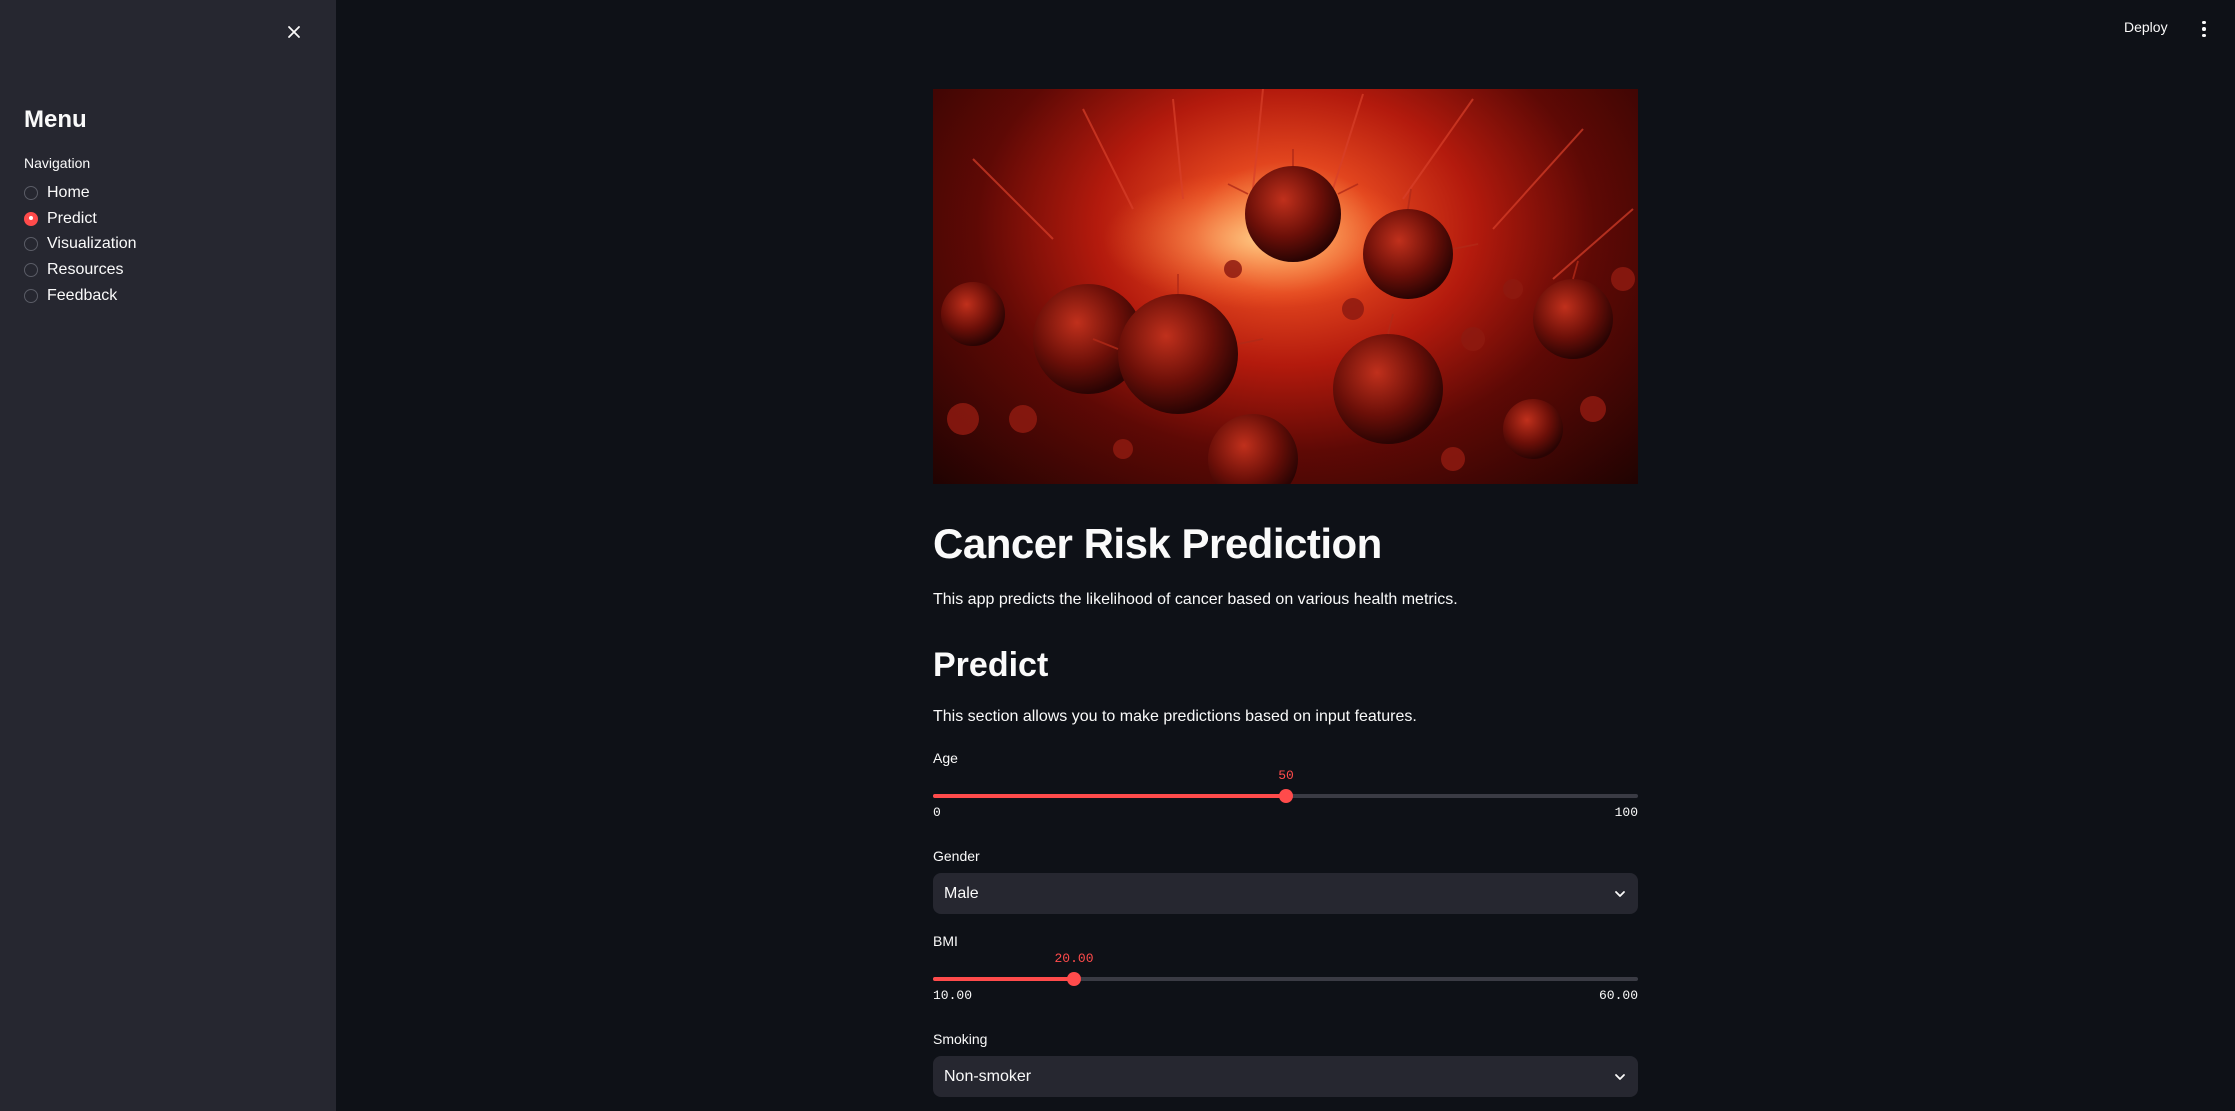 Image resolution: width=2235 pixels, height=1111 pixels. Describe the element at coordinates (1285, 893) in the screenshot. I see `gender-select: Male` at that location.